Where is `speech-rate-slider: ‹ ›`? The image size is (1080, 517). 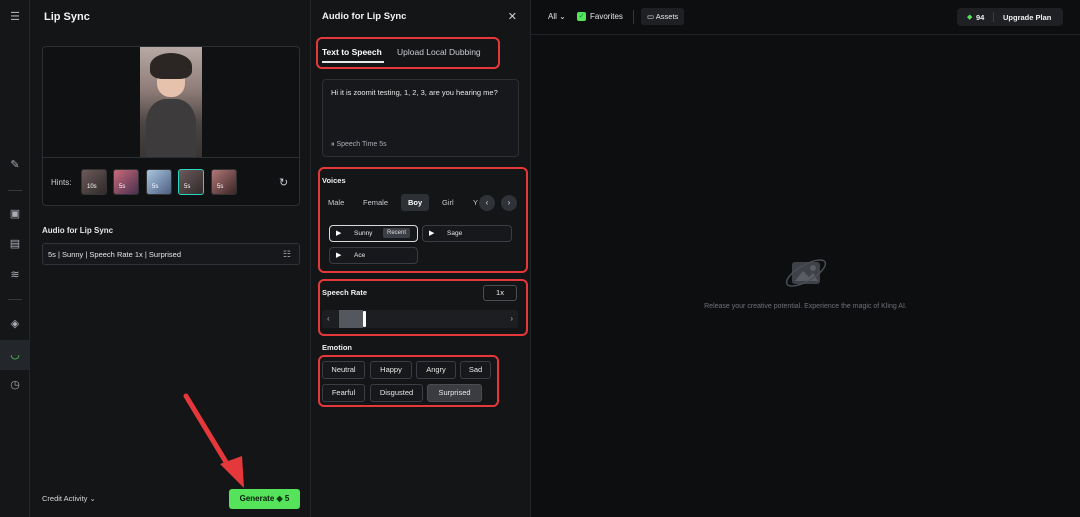
speech-rate-slider: ‹ › is located at coordinates (420, 319).